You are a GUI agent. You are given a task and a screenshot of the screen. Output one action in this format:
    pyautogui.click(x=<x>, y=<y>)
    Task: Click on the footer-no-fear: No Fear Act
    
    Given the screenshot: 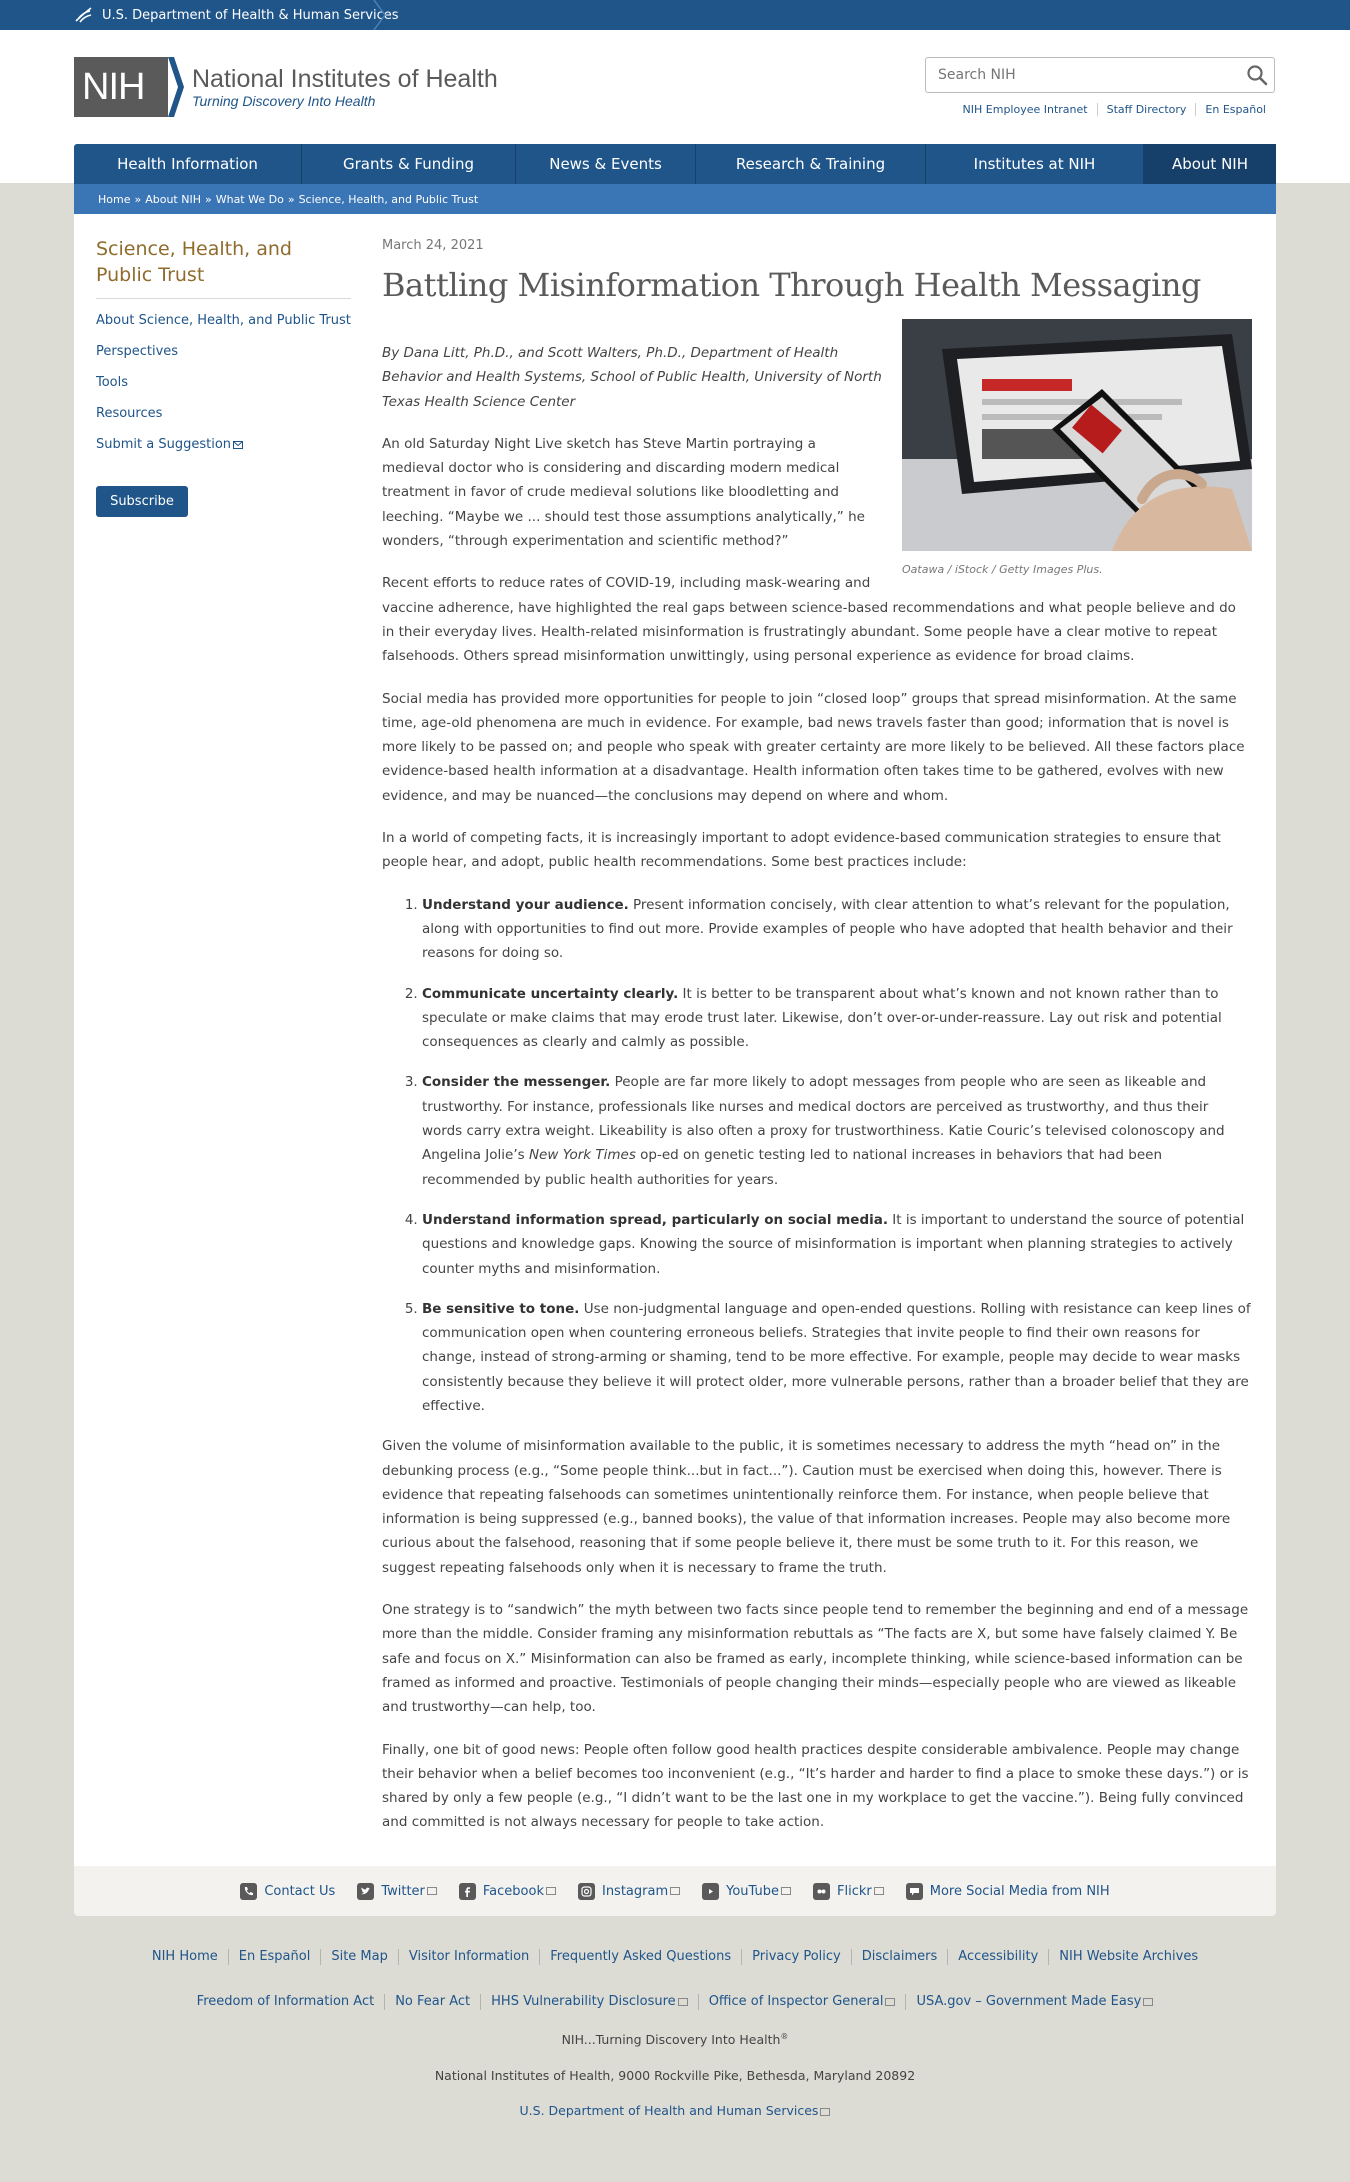 What is the action you would take?
    pyautogui.click(x=432, y=2002)
    